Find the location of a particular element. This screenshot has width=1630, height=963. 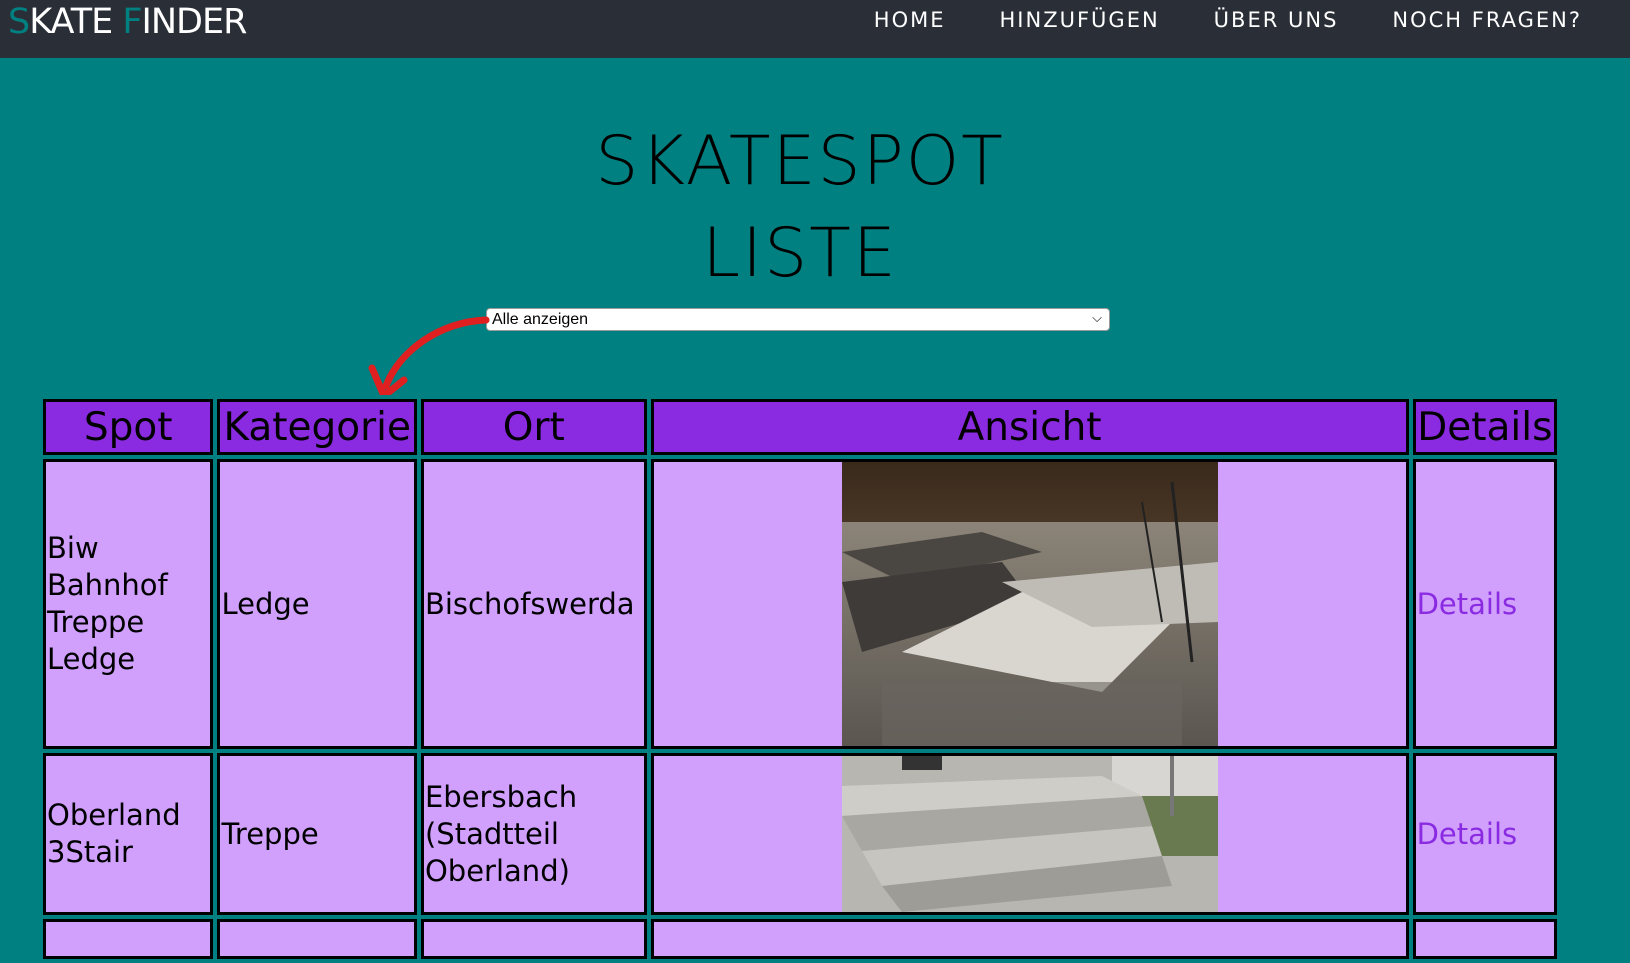

brand-first-letter: S is located at coordinates (19, 22).